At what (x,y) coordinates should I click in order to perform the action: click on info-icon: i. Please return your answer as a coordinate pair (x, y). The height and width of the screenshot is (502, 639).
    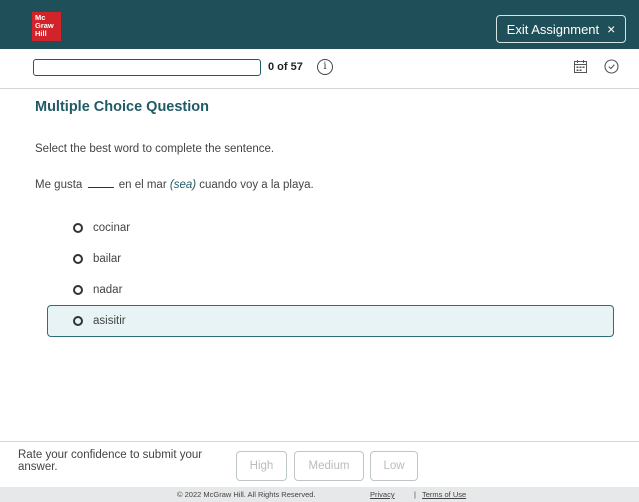
    Looking at the image, I should click on (325, 67).